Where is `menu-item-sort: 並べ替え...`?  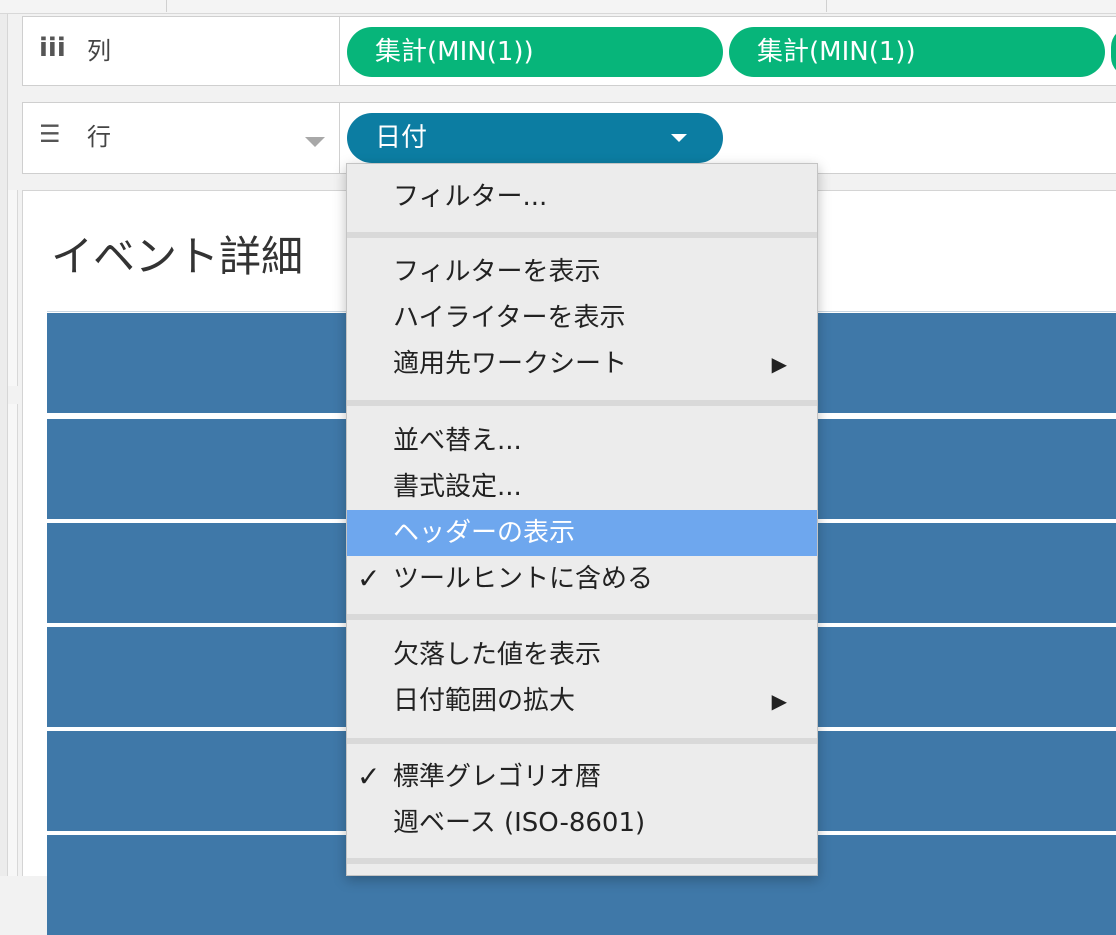
menu-item-sort: 並べ替え... is located at coordinates (582, 441).